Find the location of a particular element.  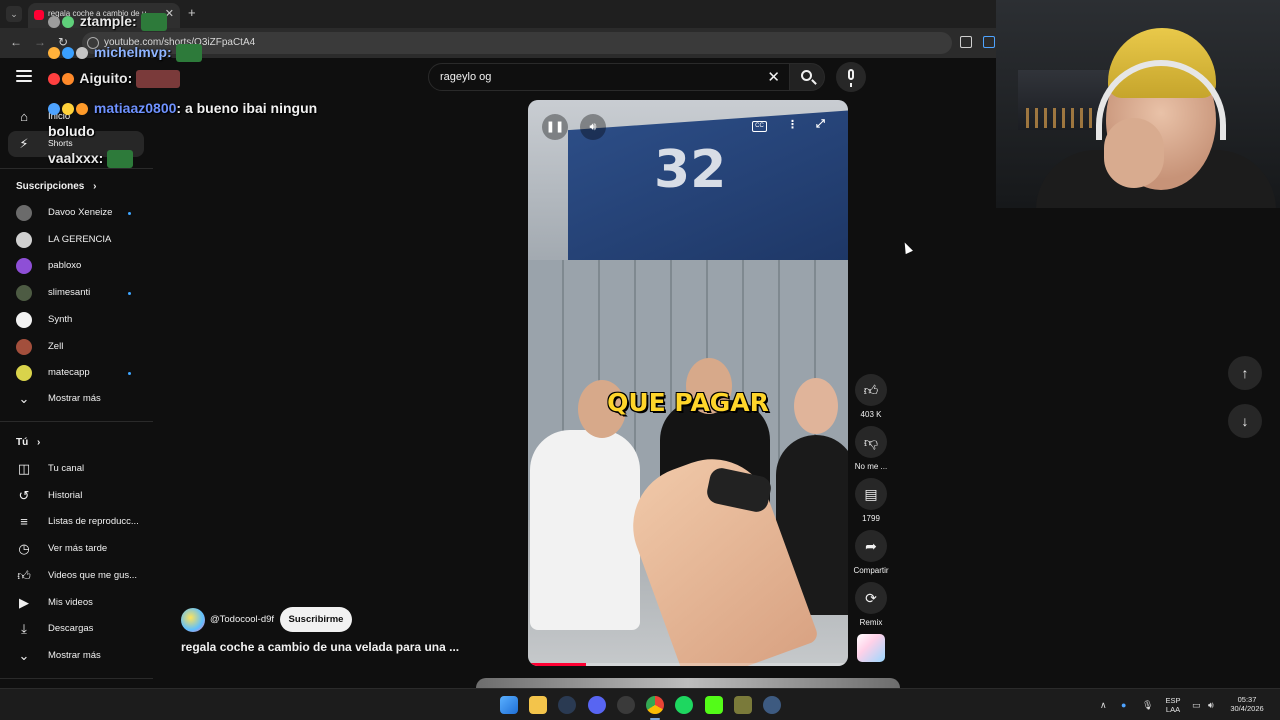

tray-app-icon: ● is located at coordinates (1123, 705).